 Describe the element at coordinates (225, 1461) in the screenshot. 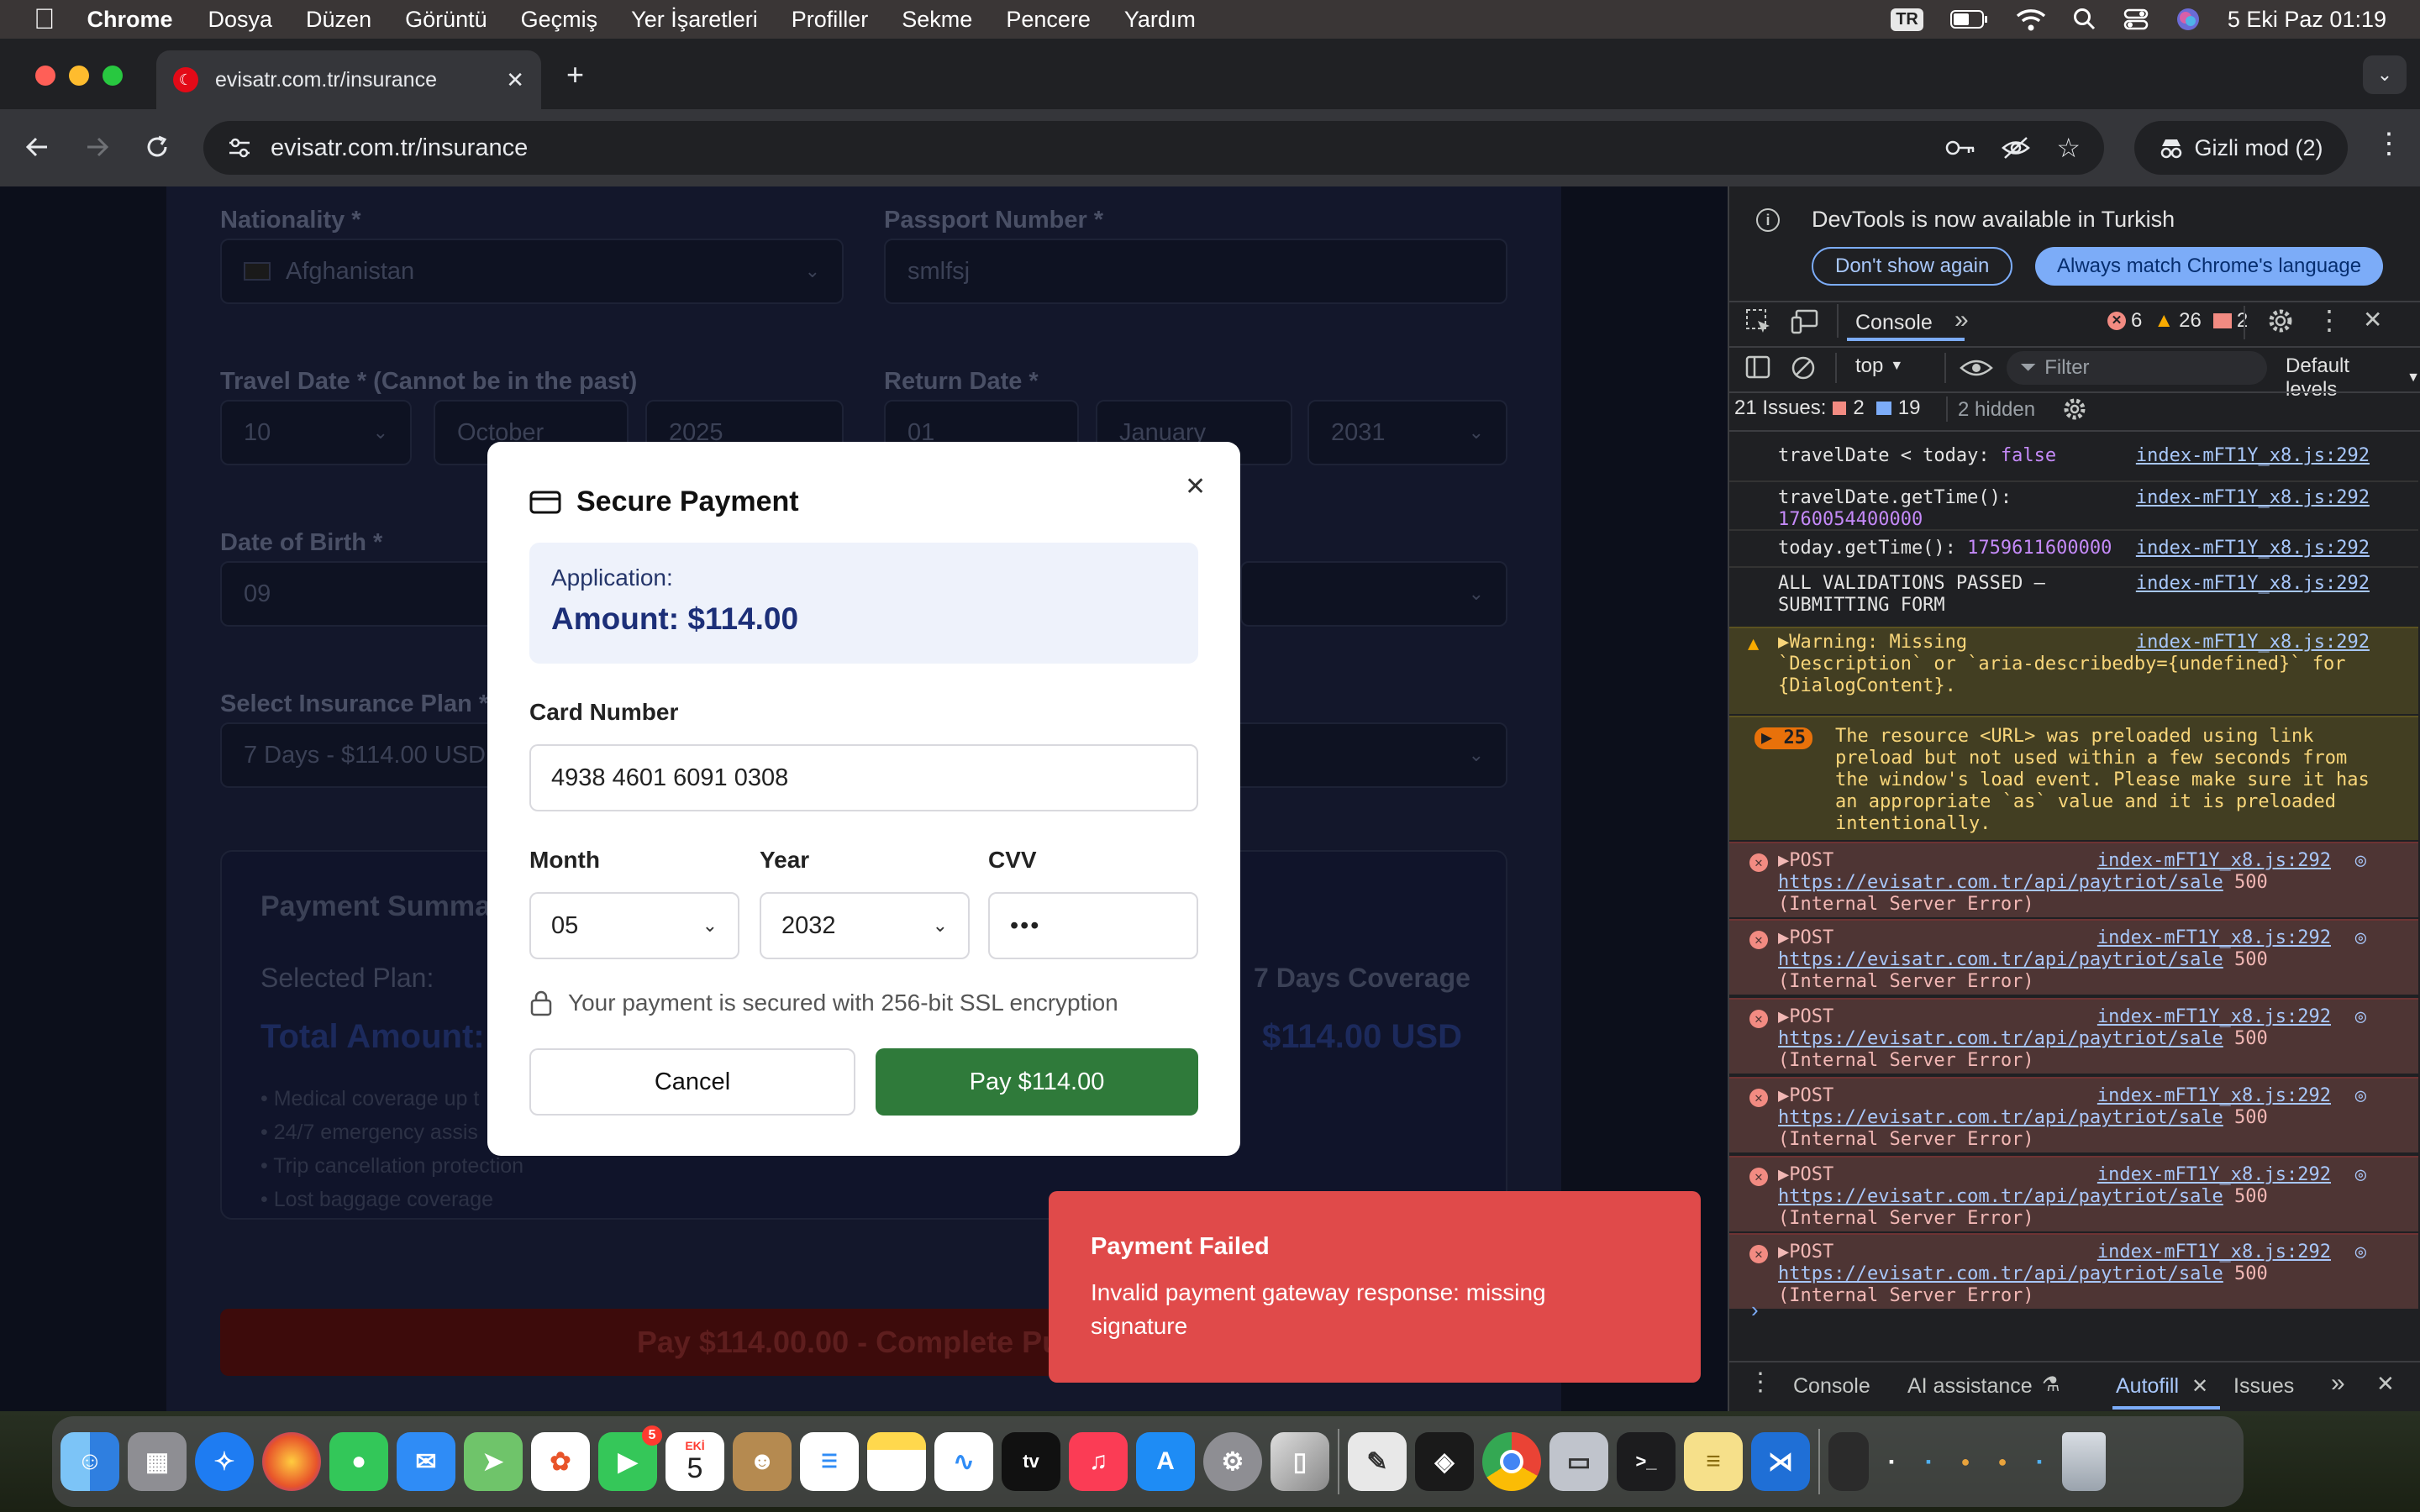

I see `safari-icon: ✧` at that location.